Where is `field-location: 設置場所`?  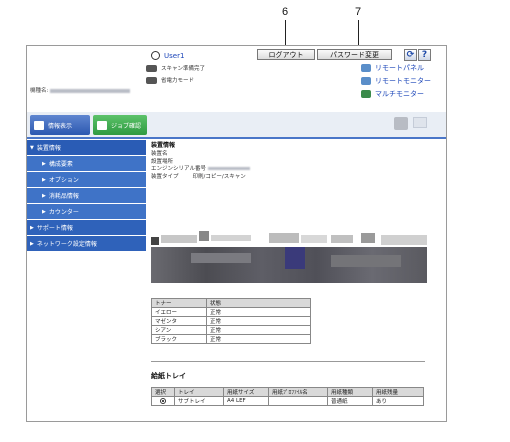 field-location: 設置場所 is located at coordinates (162, 161).